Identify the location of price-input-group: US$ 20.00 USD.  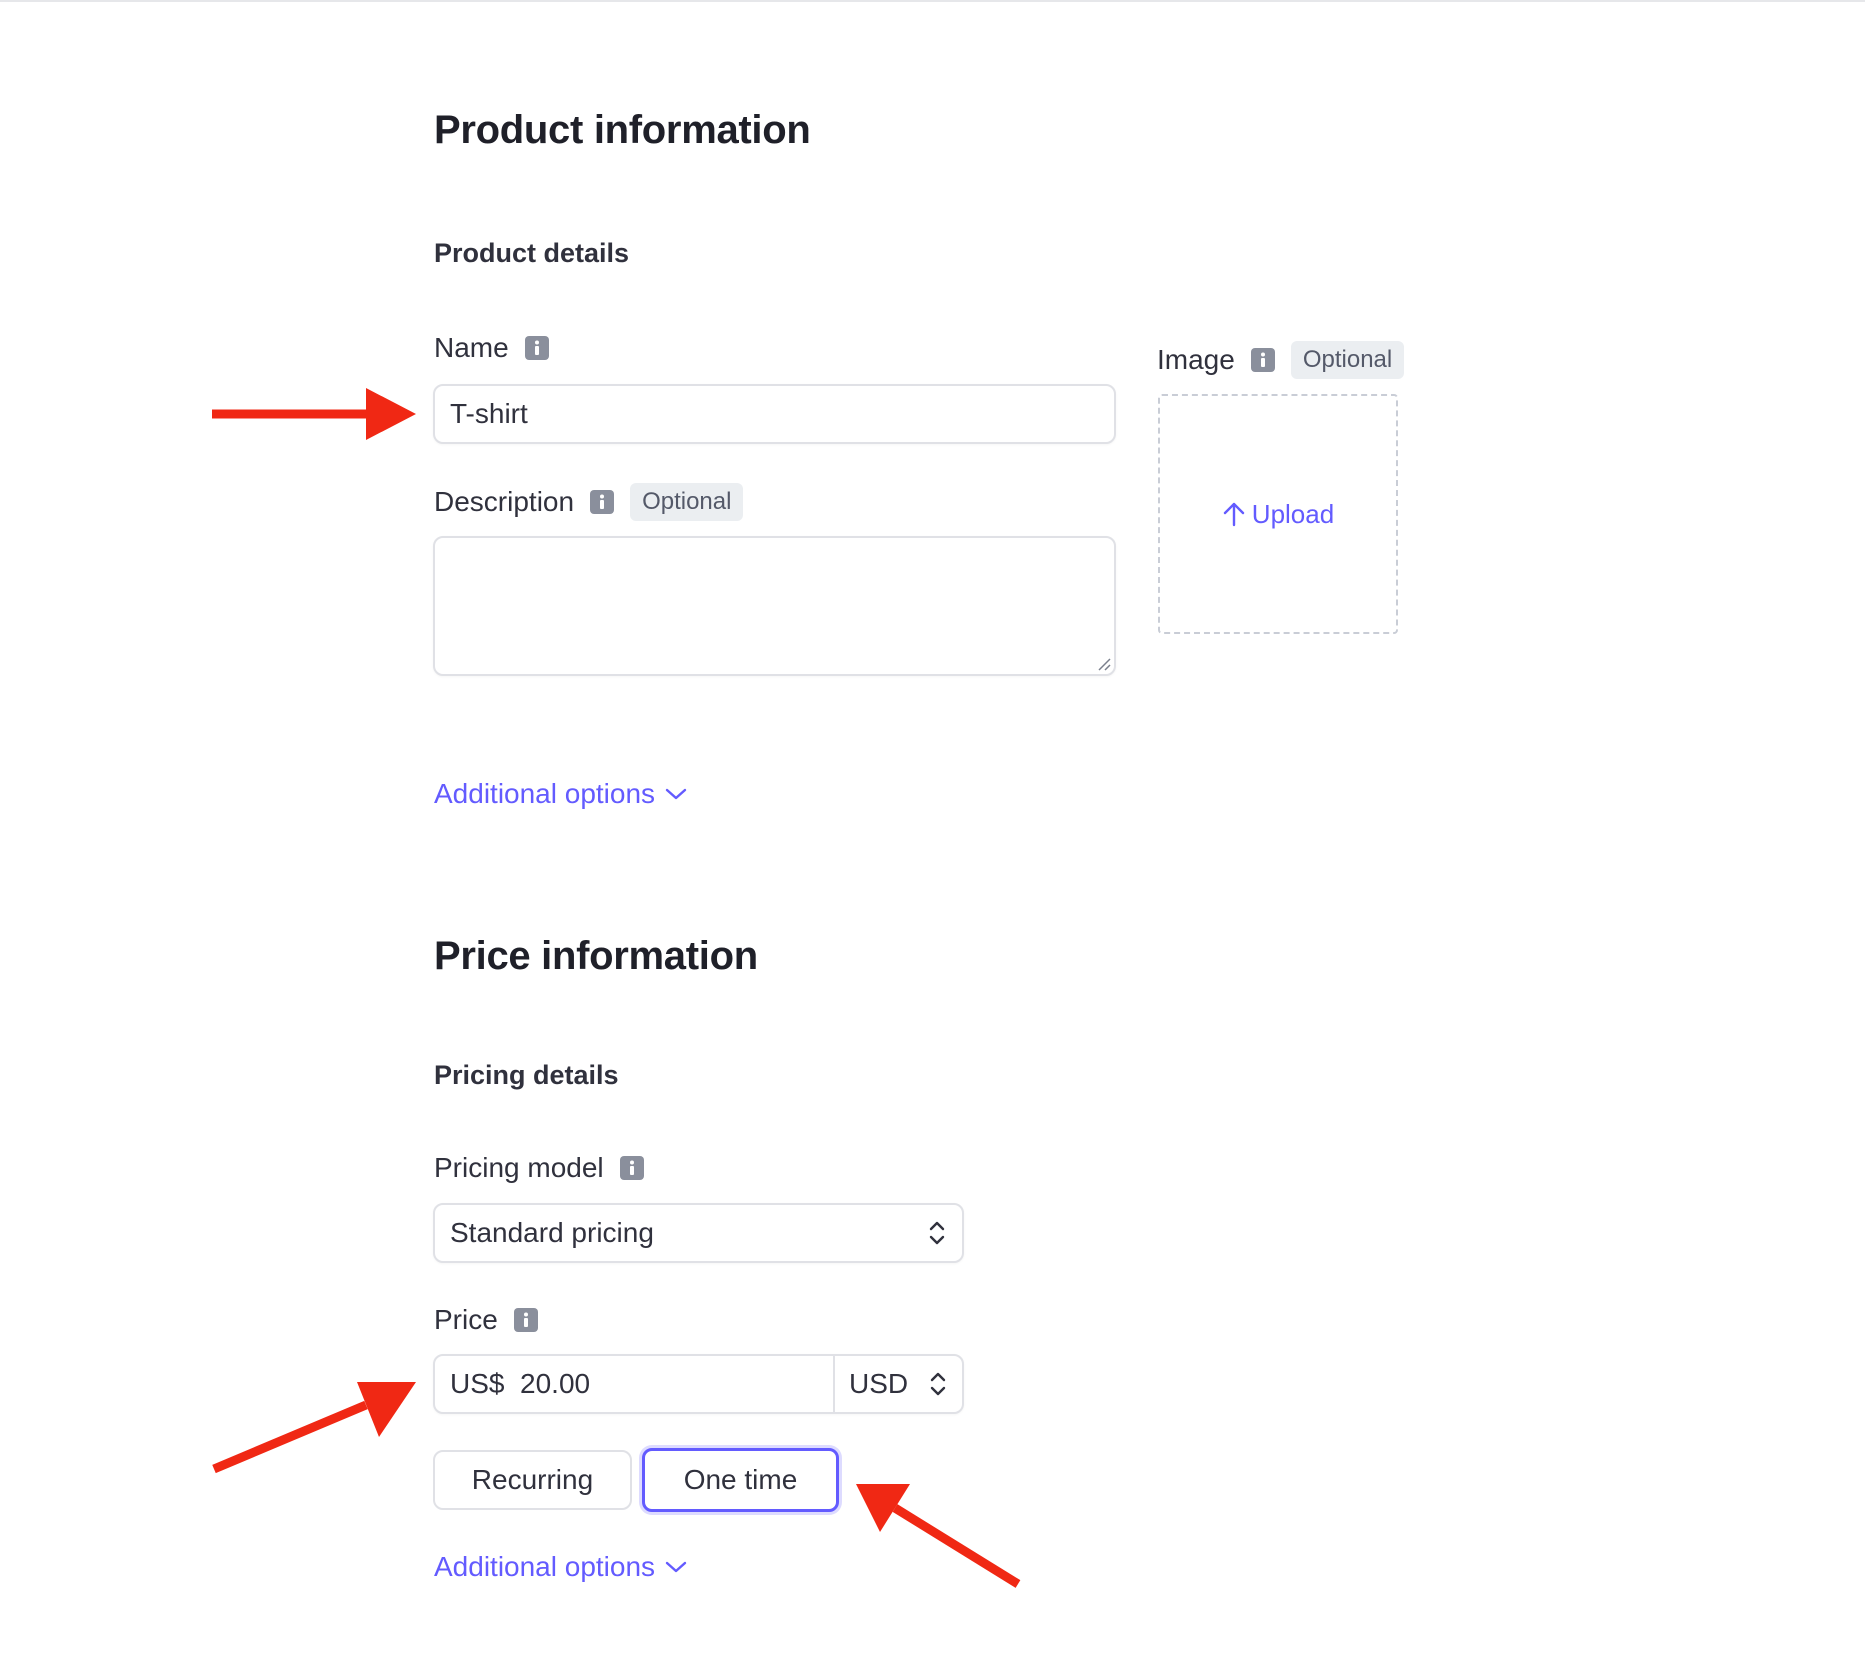
(698, 1384).